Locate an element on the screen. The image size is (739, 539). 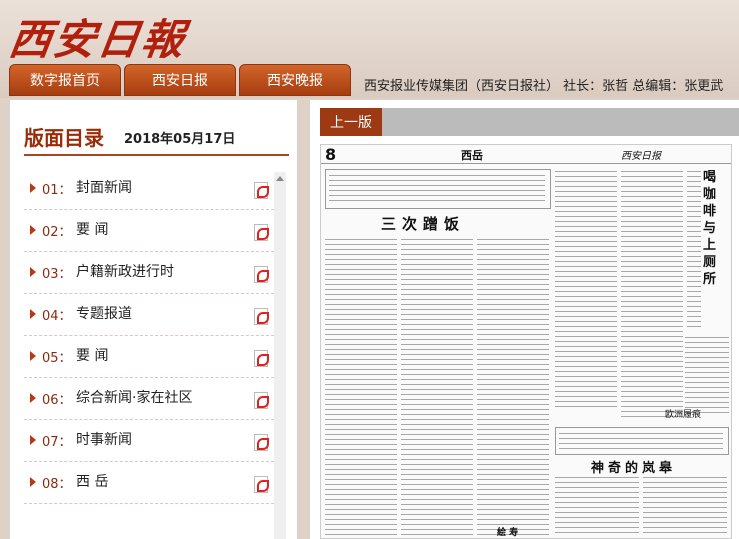
nav-digital-home: 数字报首页 is located at coordinates (65, 80).